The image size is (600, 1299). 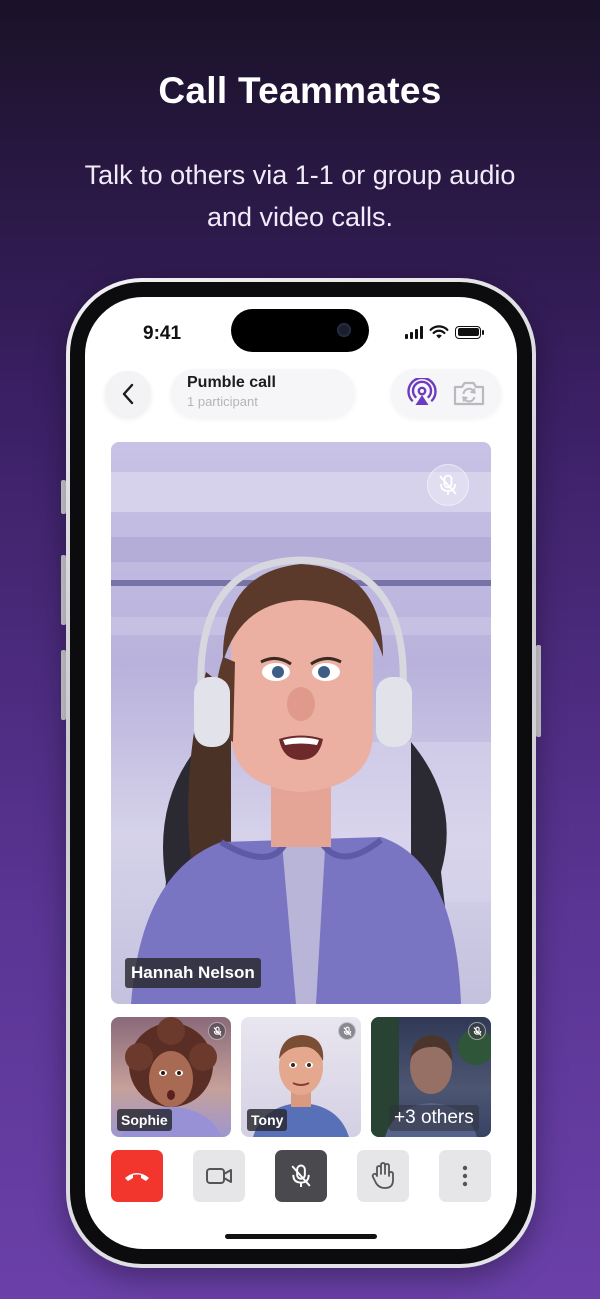 I want to click on status-icons, so click(x=444, y=332).